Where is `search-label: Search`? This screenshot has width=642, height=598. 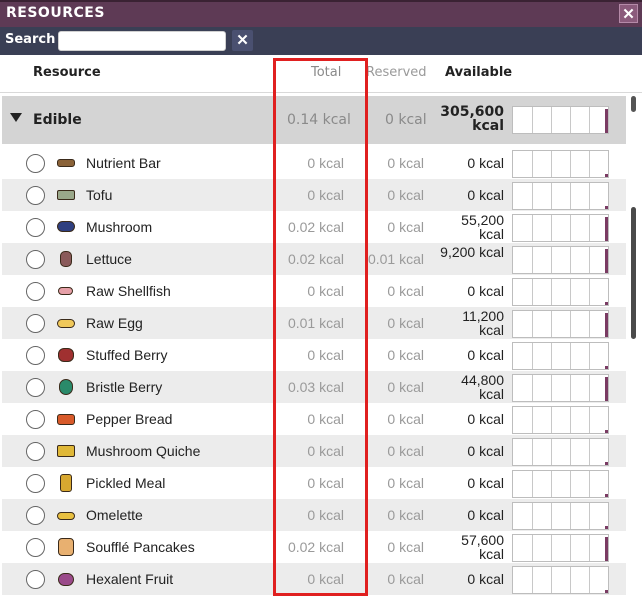
search-label: Search is located at coordinates (30, 39).